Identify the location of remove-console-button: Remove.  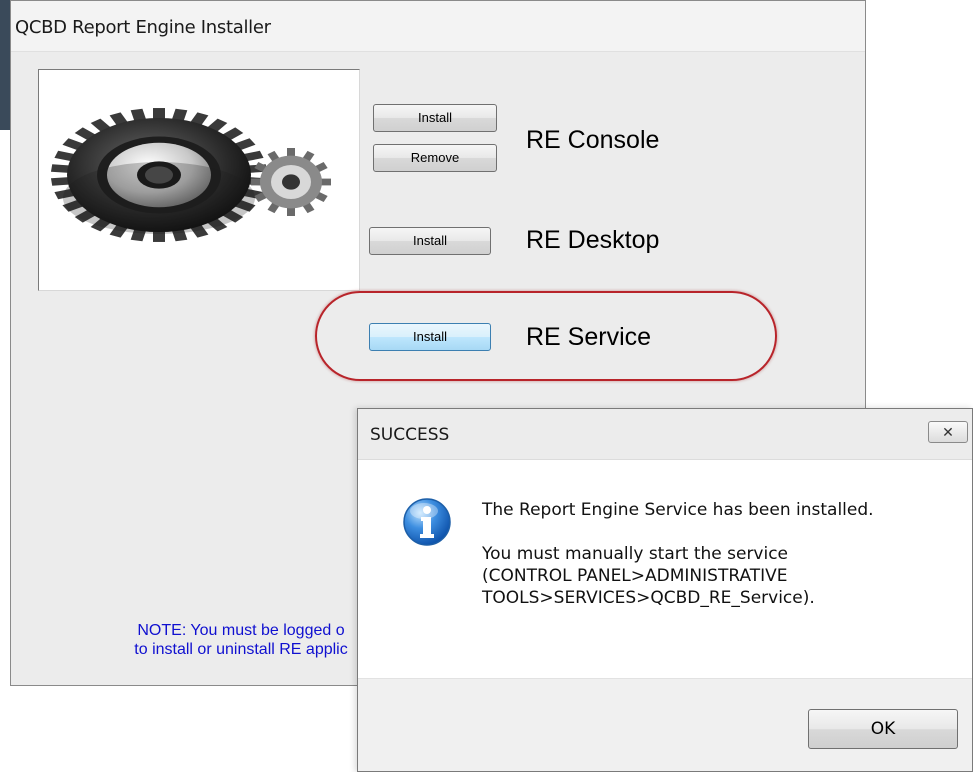
(435, 158).